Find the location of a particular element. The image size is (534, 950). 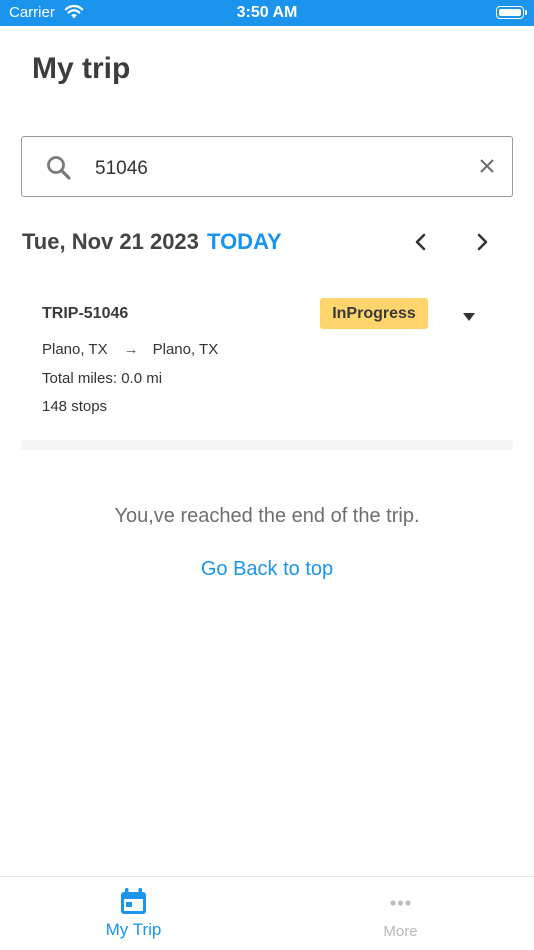

date-header: Tue, Nov 21 2023 TODAY is located at coordinates (152, 242).